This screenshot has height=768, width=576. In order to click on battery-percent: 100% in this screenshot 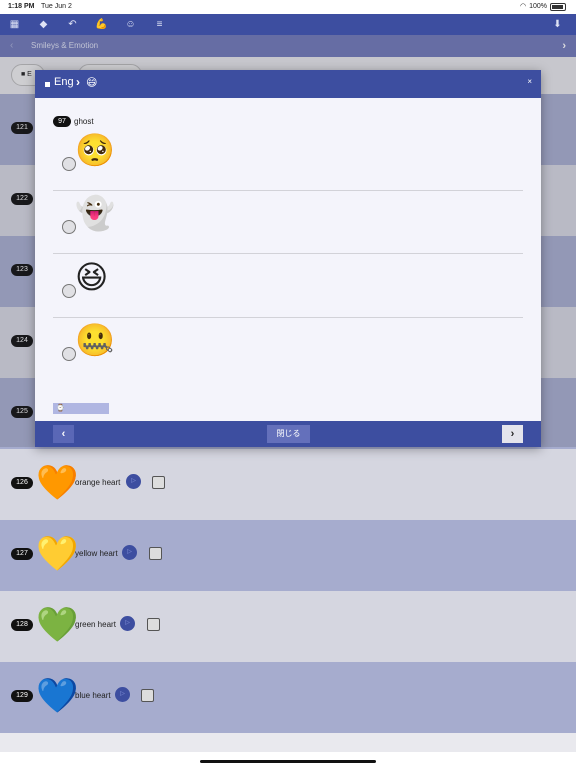, I will do `click(538, 6)`.